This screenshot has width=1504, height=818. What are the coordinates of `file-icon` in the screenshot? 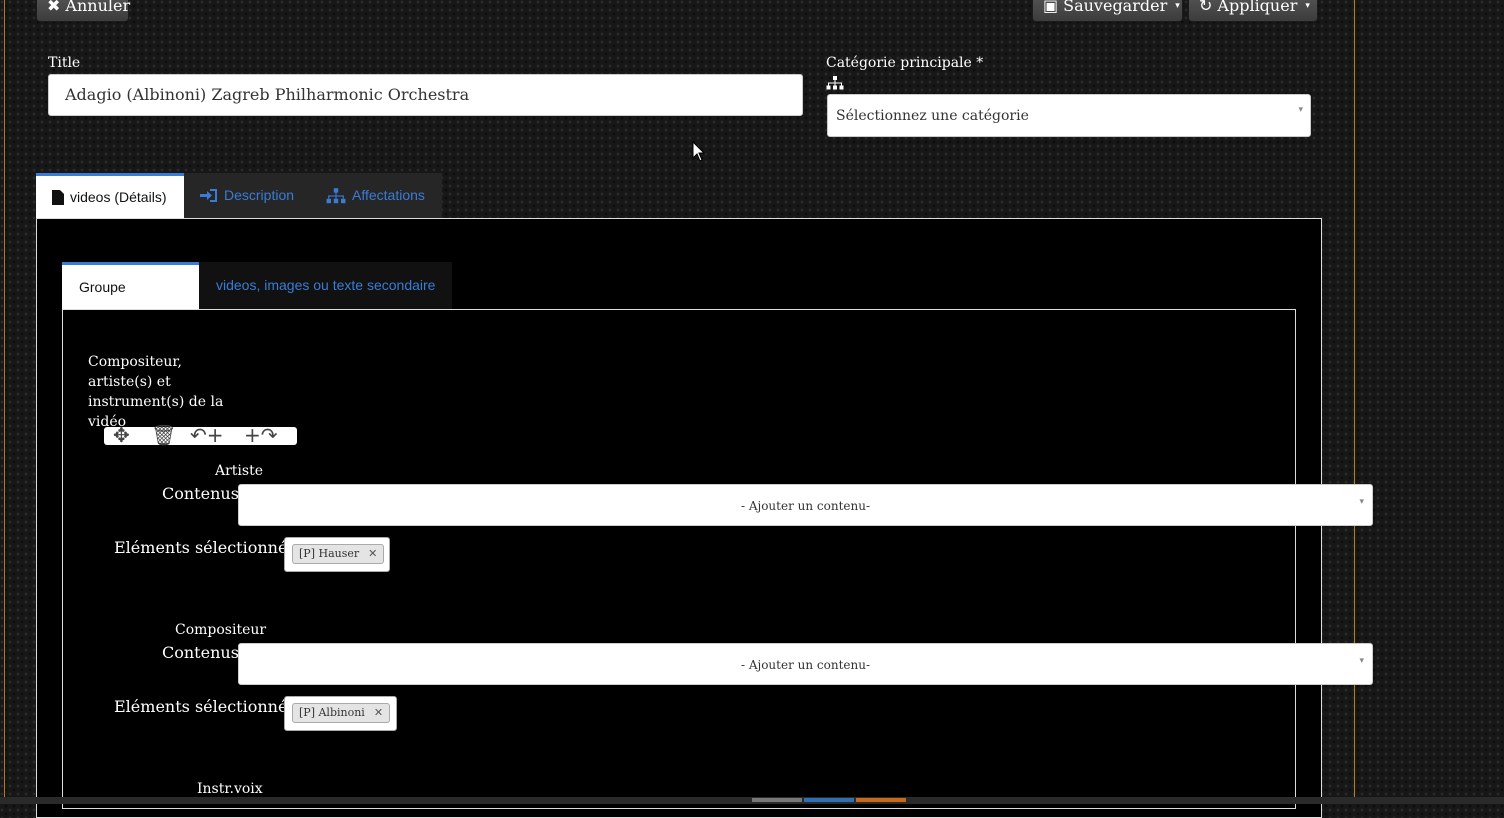 It's located at (58, 197).